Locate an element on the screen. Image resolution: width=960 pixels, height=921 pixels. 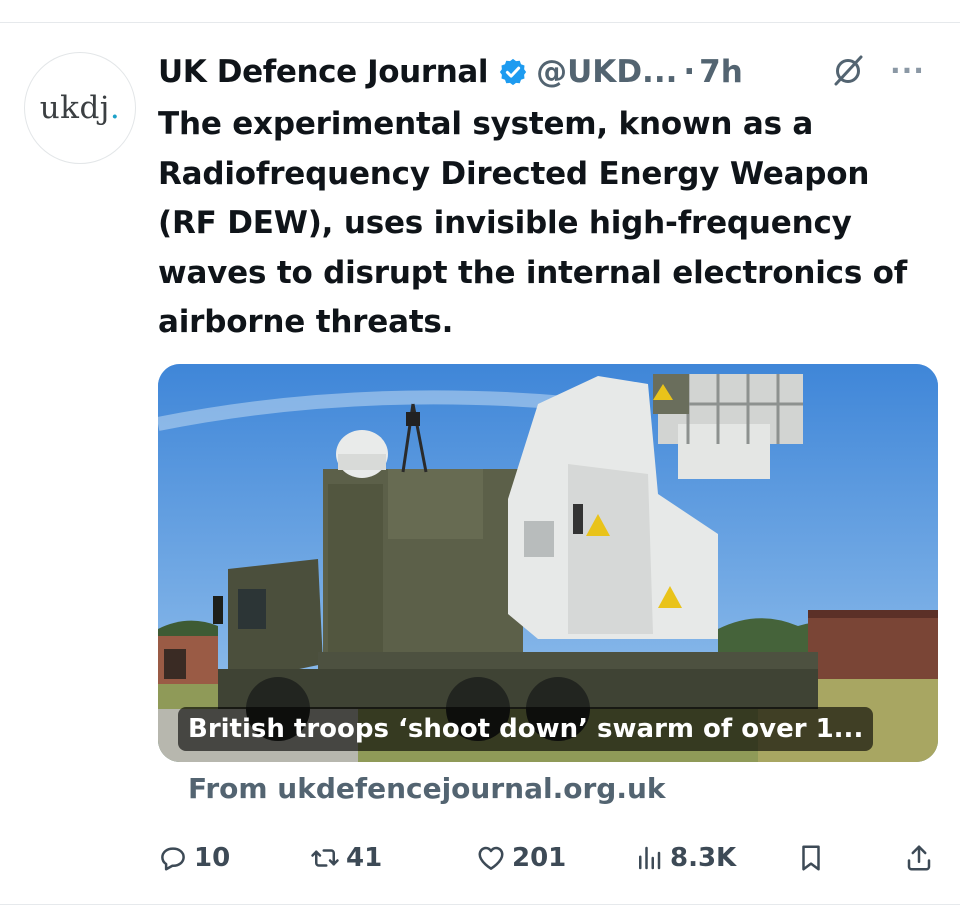
action-bar: 10 41 201 8.3K is located at coordinates (548, 858).